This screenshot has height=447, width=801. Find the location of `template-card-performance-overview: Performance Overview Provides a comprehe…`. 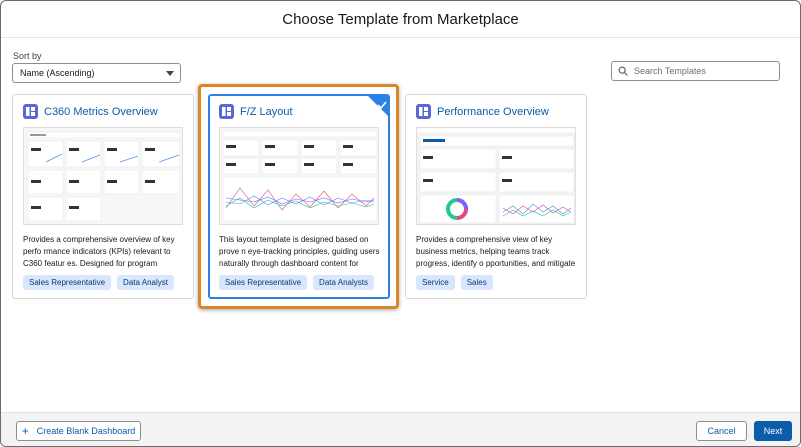

template-card-performance-overview: Performance Overview Provides a comprehe… is located at coordinates (496, 196).